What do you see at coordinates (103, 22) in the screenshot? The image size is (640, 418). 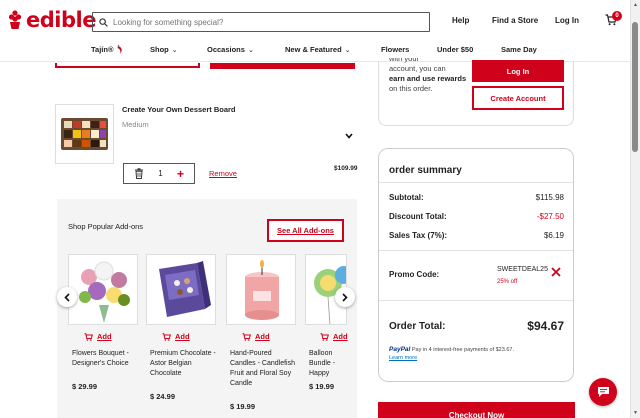 I see `search-icon` at bounding box center [103, 22].